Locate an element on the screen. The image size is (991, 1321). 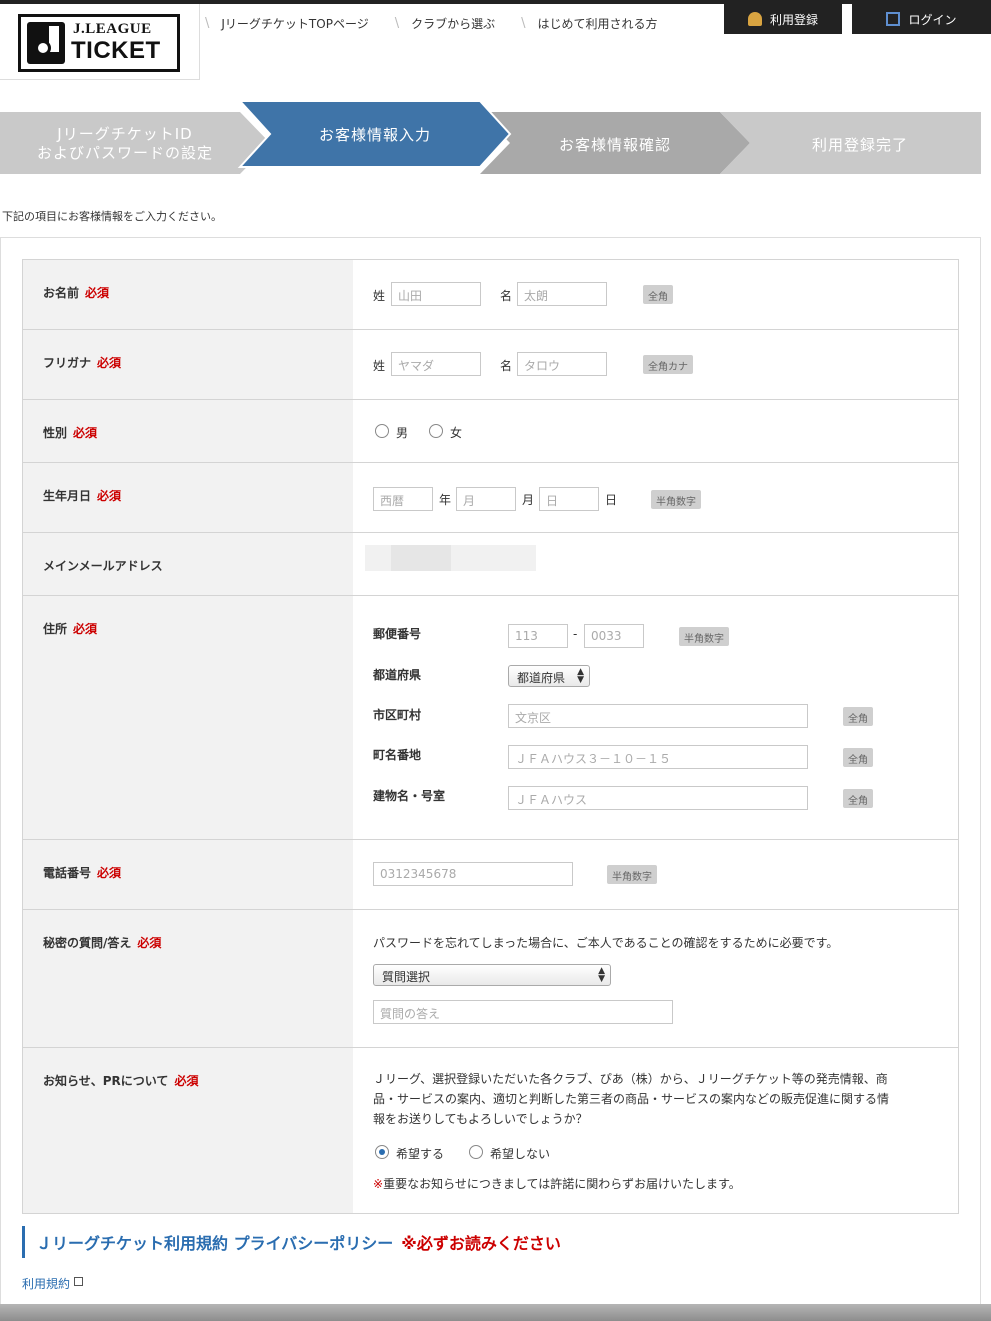
pr-yes-radio is located at coordinates (382, 1152).